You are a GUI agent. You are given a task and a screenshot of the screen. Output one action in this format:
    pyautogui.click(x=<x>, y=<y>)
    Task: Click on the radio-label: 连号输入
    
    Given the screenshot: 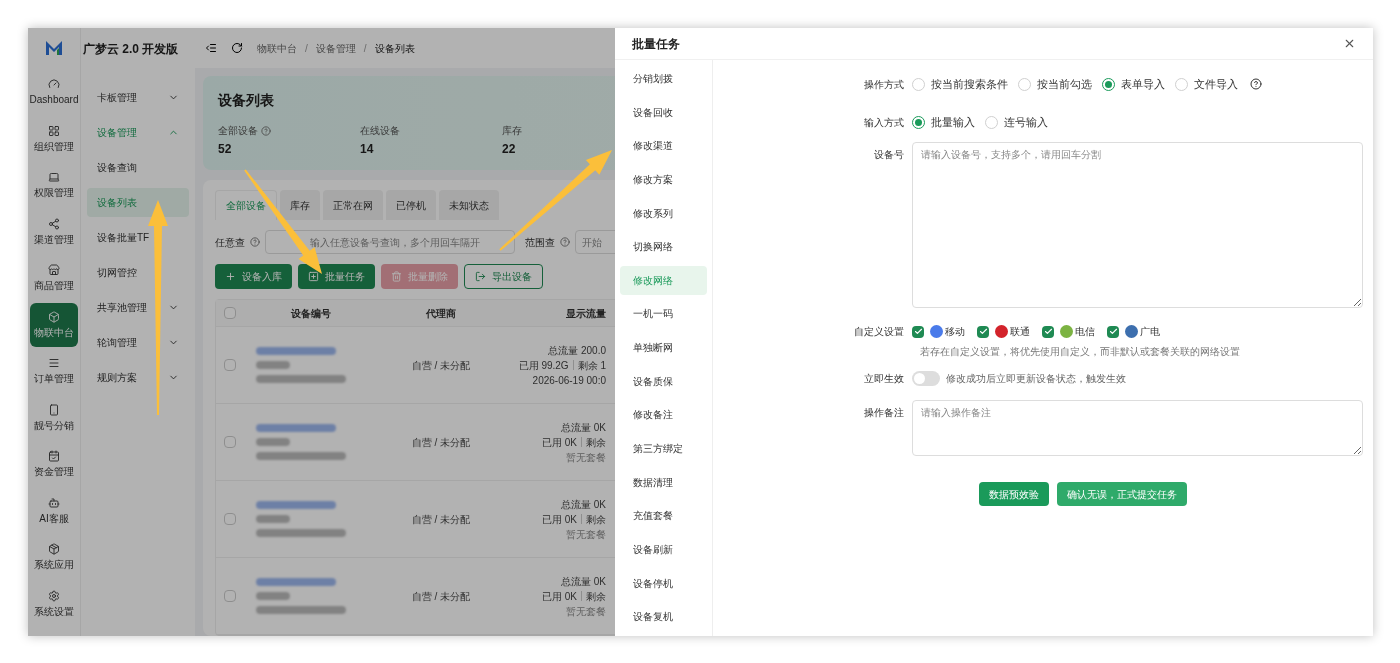 What is the action you would take?
    pyautogui.click(x=1026, y=122)
    